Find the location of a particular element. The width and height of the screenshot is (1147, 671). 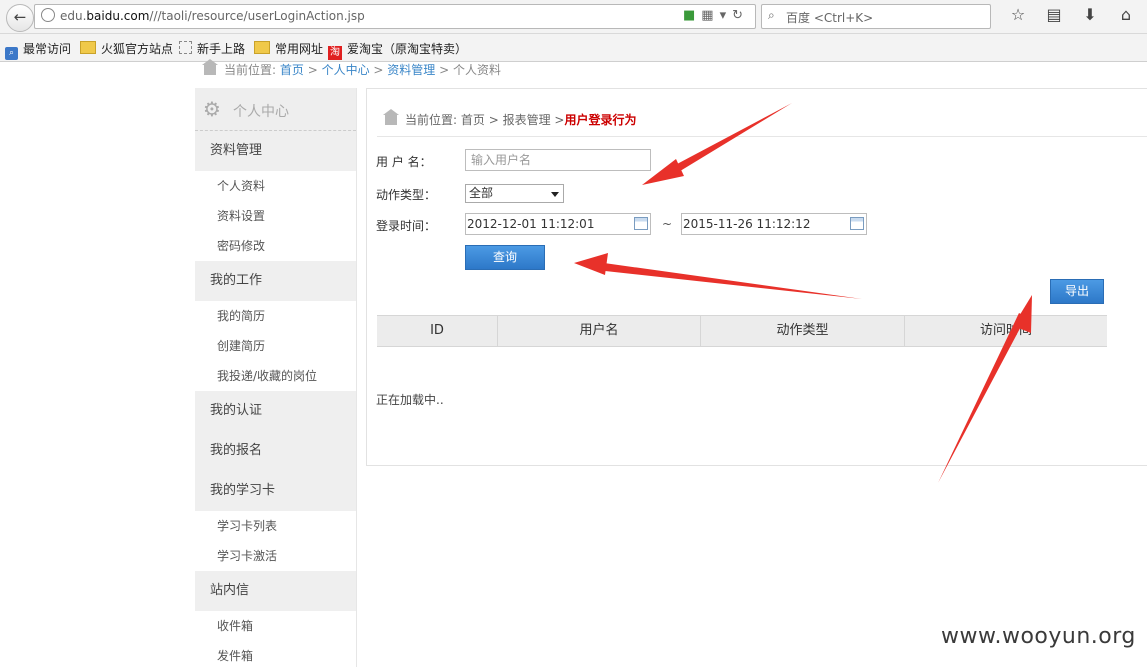

sidebar-item-profile-settings: 资料设置 is located at coordinates (275, 216).